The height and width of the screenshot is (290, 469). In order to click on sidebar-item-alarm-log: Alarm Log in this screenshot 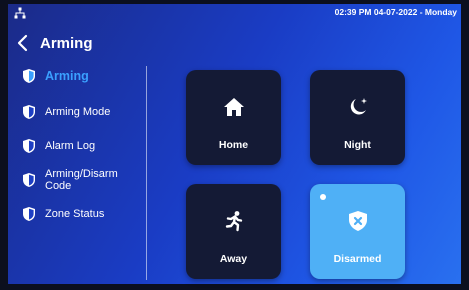, I will do `click(82, 146)`.